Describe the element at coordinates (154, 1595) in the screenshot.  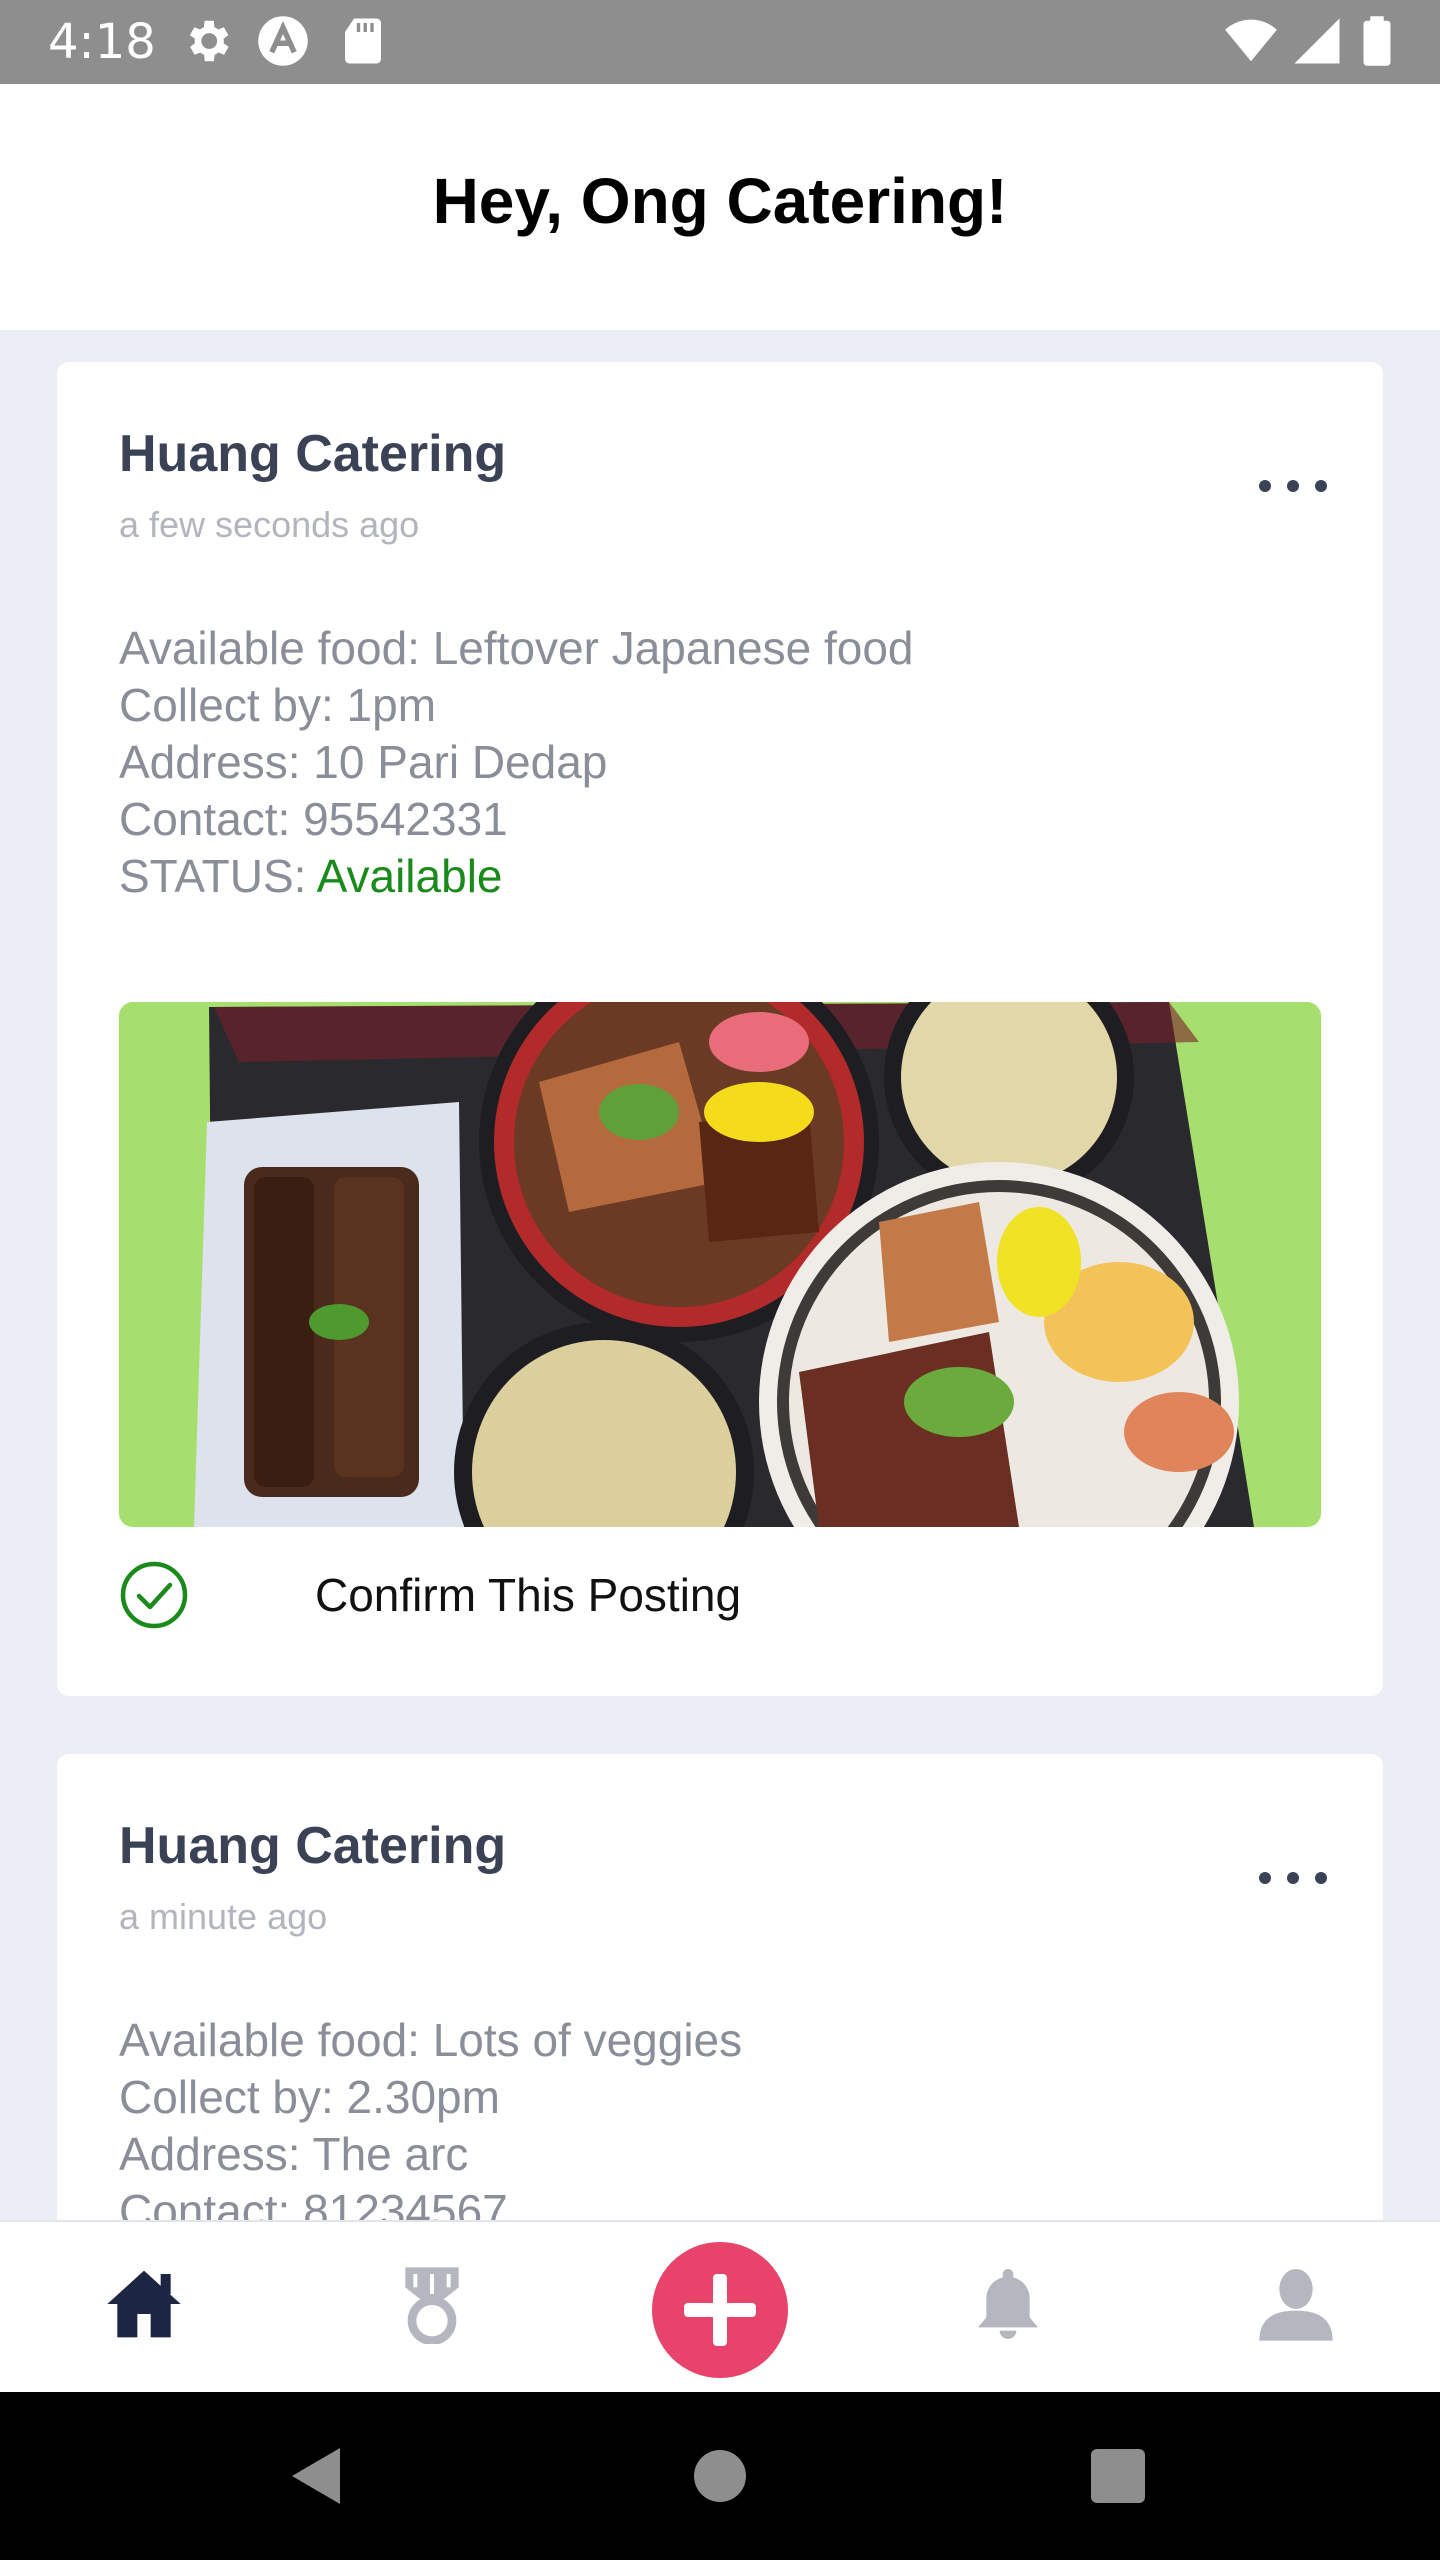
I see `check-circle-icon` at that location.